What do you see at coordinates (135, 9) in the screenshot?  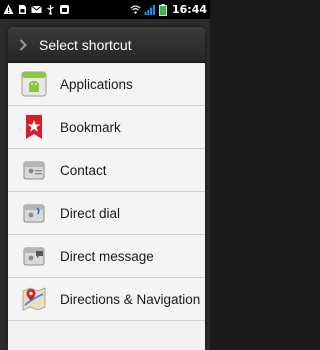 I see `wifi-icon` at bounding box center [135, 9].